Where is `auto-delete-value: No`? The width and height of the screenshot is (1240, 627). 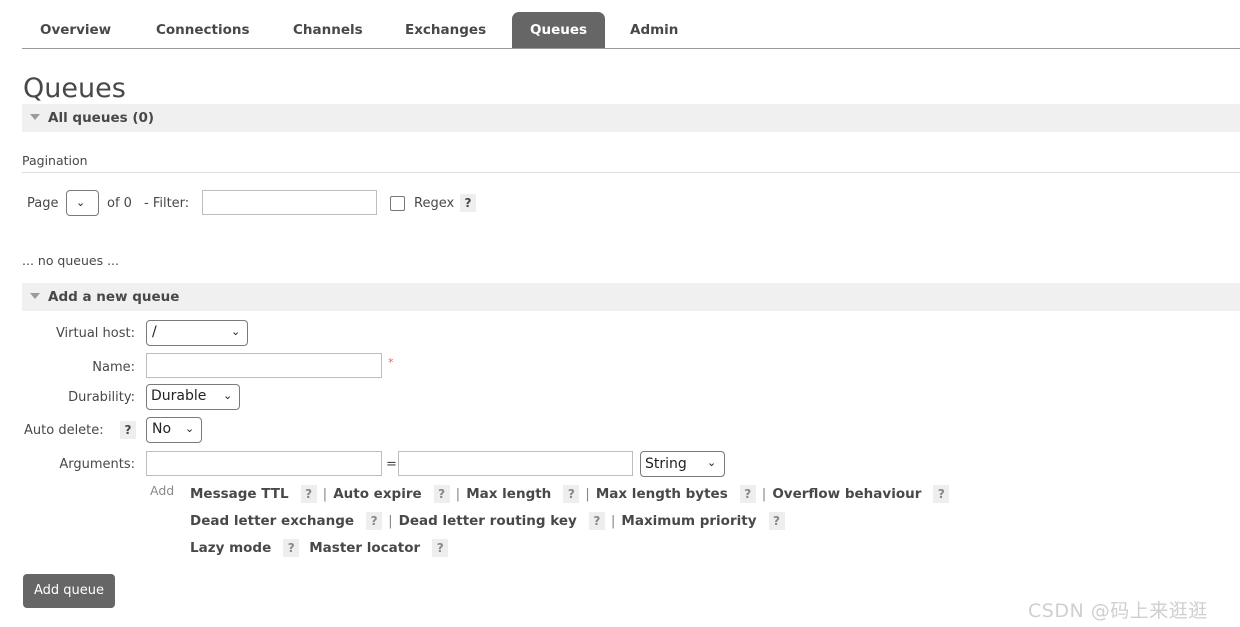
auto-delete-value: No is located at coordinates (162, 429).